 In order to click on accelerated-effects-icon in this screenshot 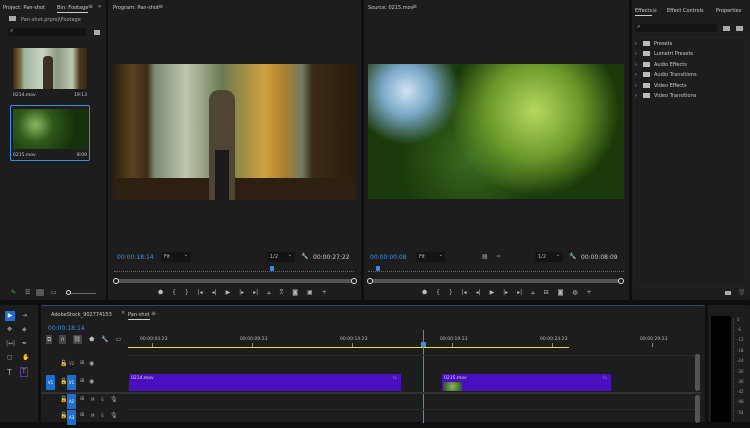, I will do `click(726, 28)`.